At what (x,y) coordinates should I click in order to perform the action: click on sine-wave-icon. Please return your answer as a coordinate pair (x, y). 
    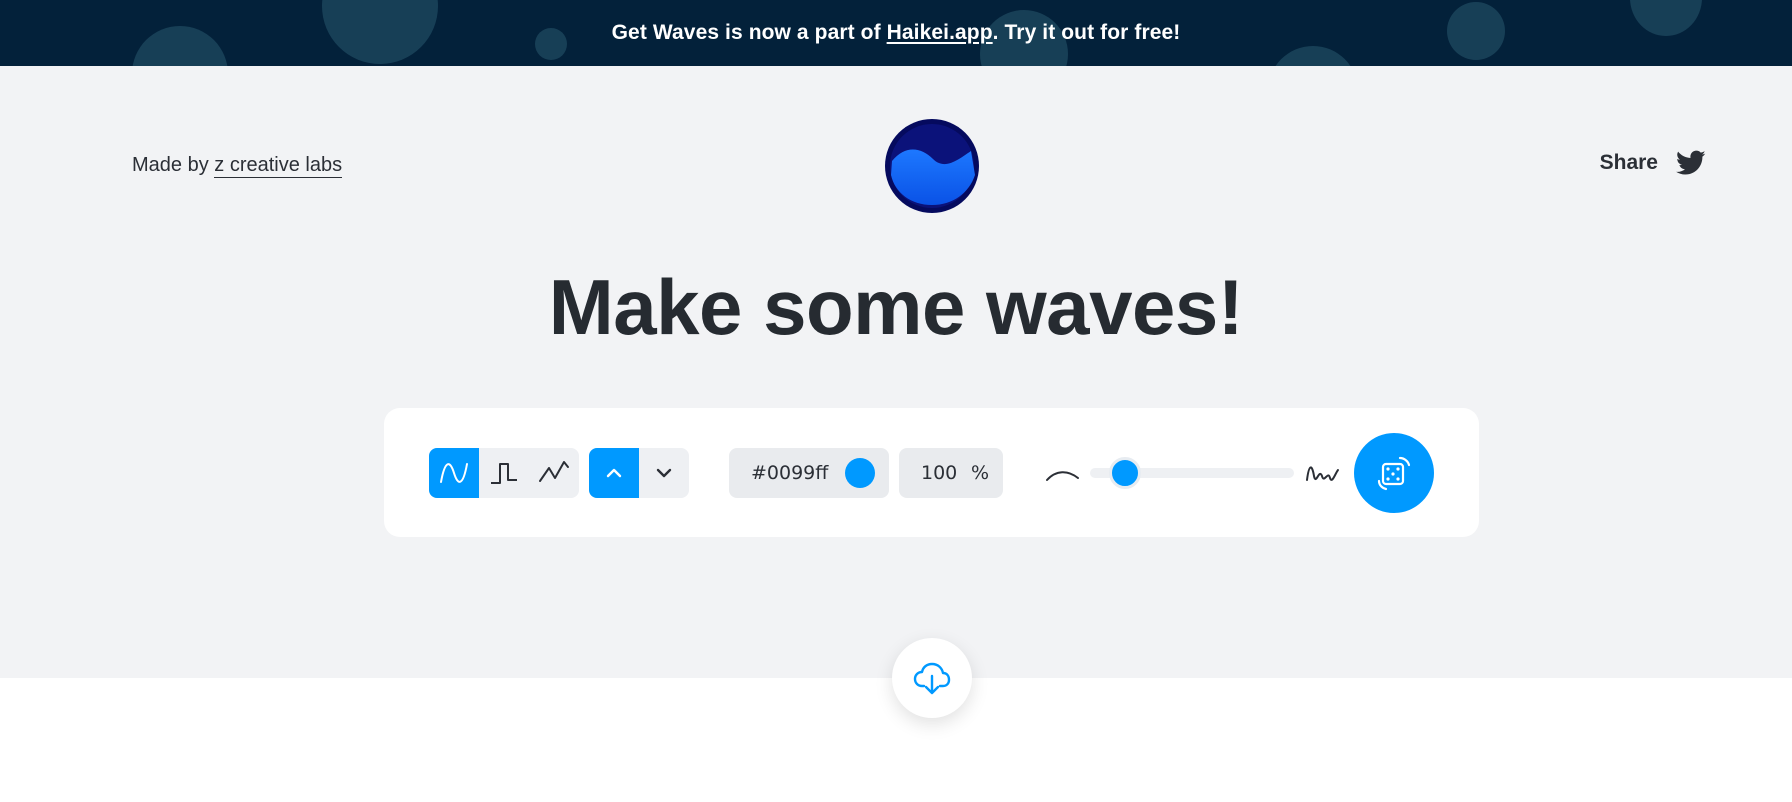
    Looking at the image, I should click on (454, 473).